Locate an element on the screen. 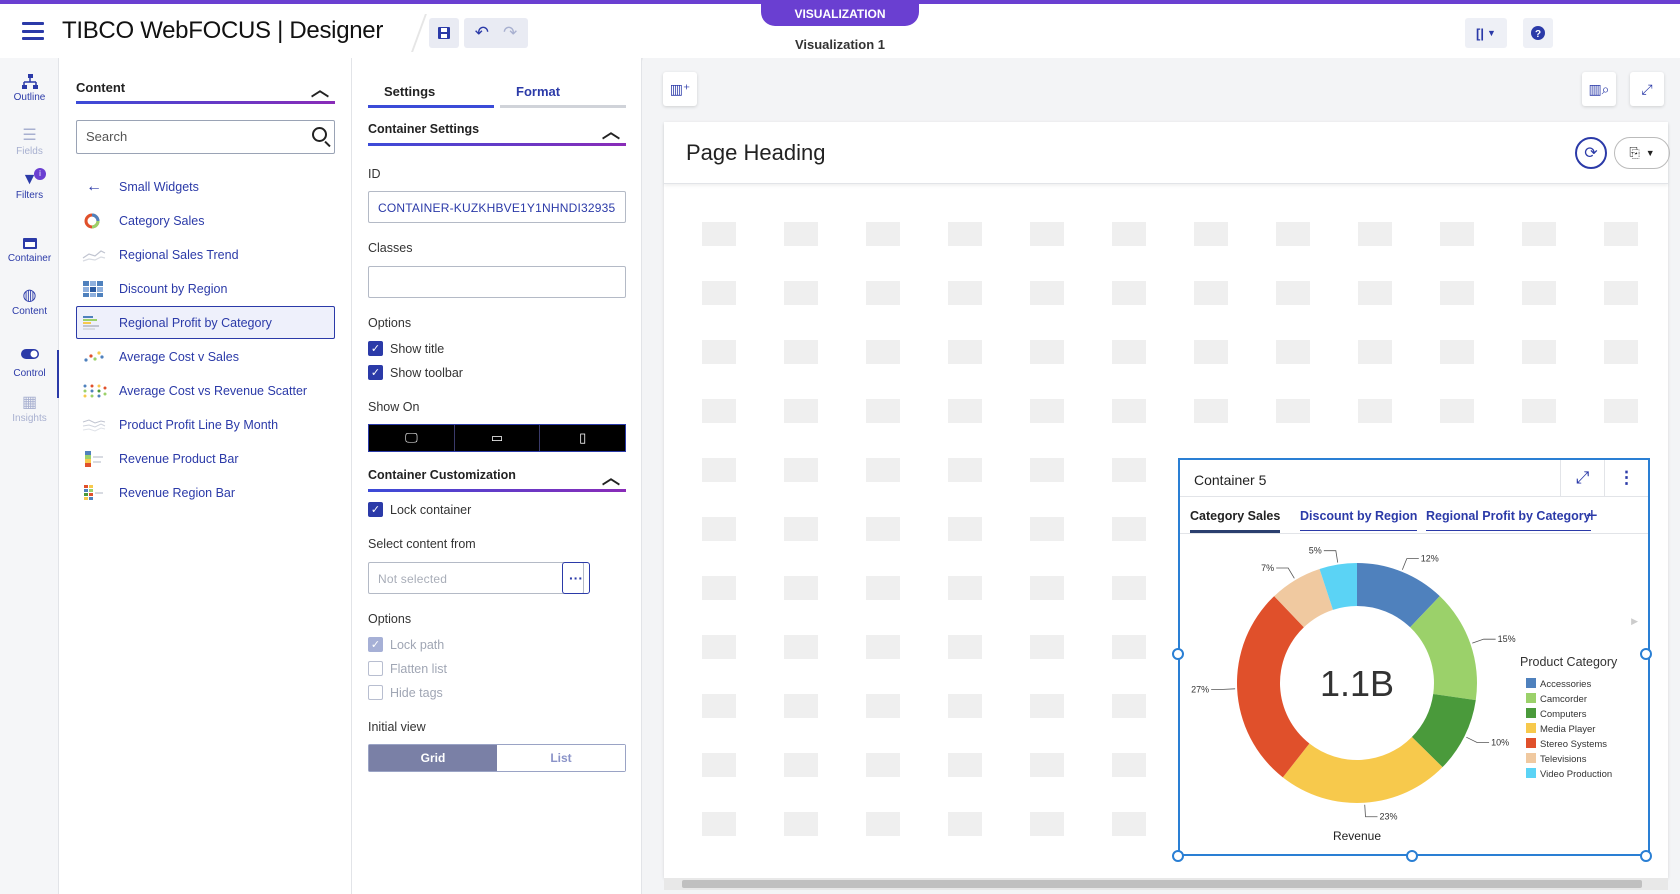 The width and height of the screenshot is (1680, 894). help-button: ? is located at coordinates (1538, 33).